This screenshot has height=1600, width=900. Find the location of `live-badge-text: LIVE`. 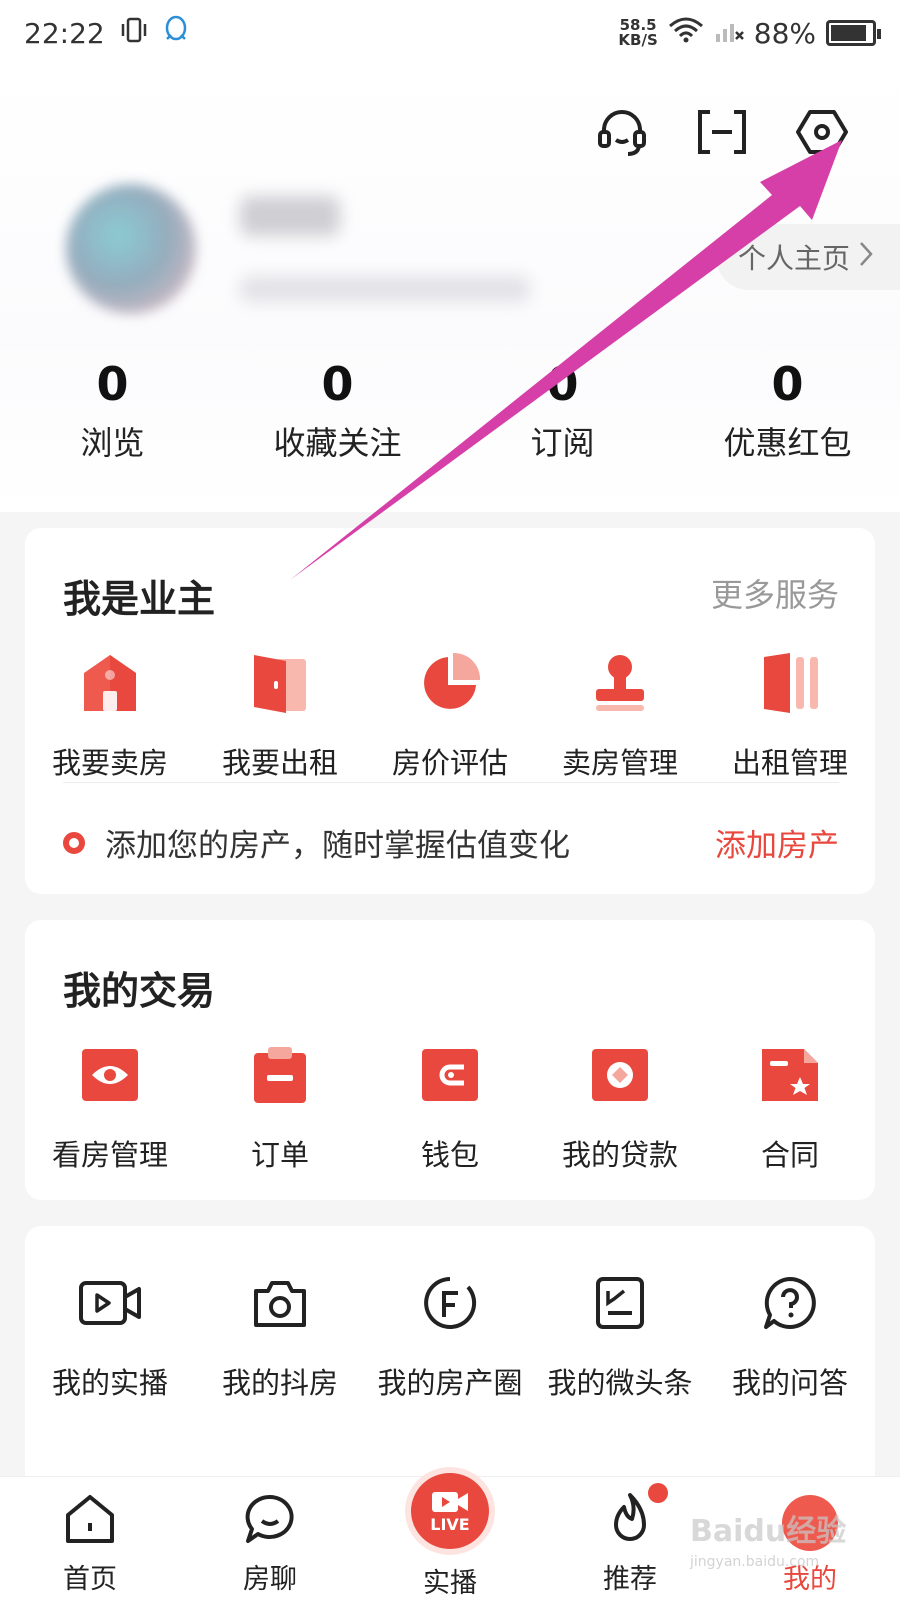

live-badge-text: LIVE is located at coordinates (450, 1524).